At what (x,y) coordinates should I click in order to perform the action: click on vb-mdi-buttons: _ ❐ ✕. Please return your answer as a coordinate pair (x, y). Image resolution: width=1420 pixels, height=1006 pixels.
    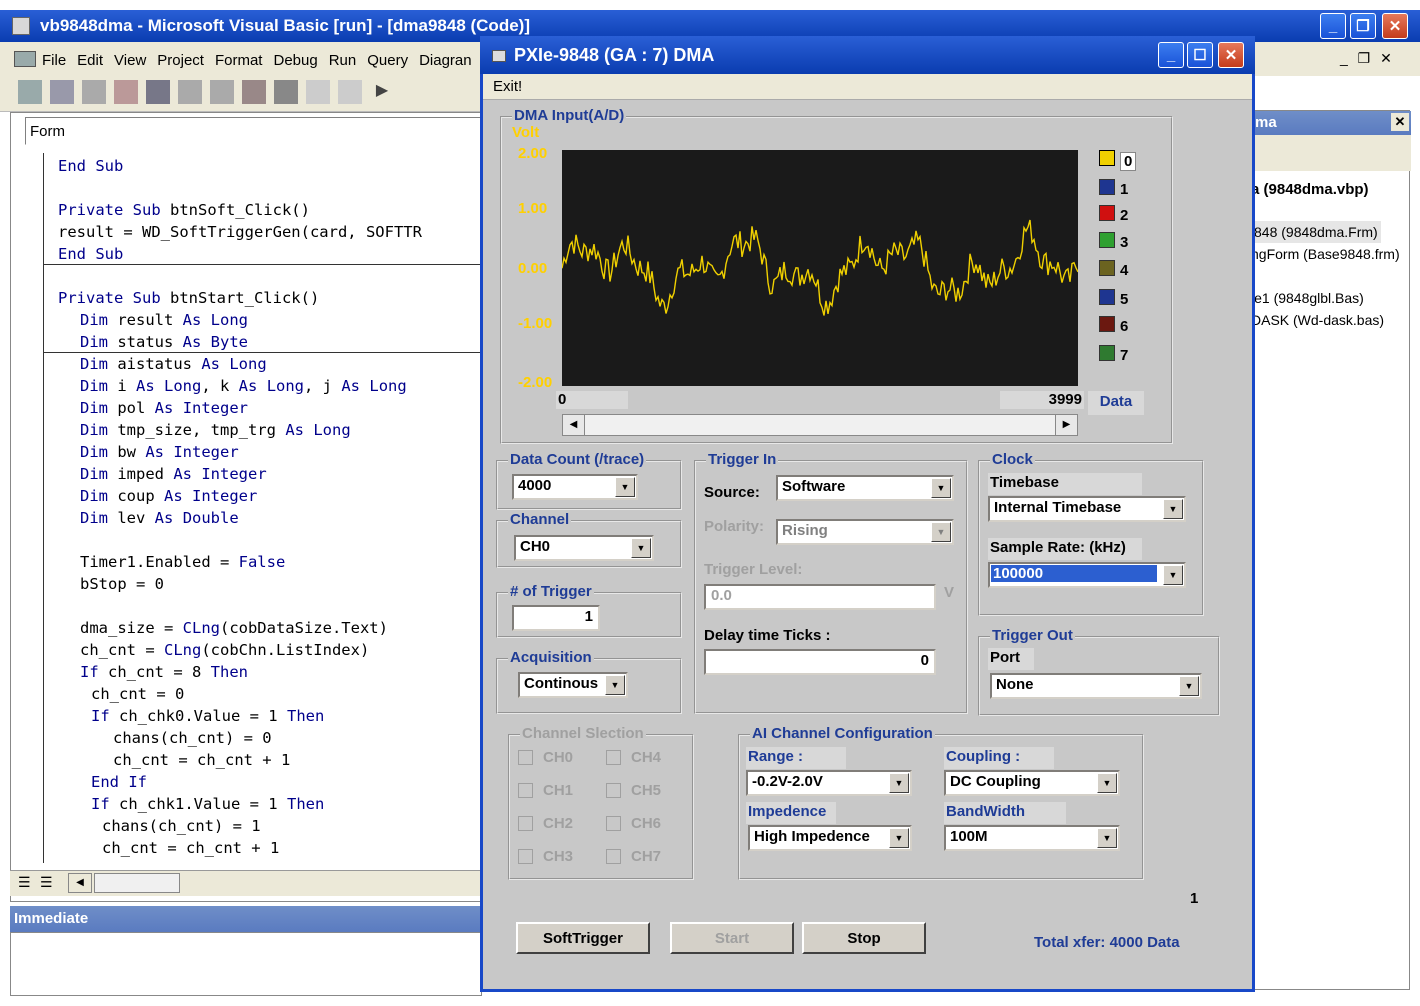
    Looking at the image, I should click on (1367, 58).